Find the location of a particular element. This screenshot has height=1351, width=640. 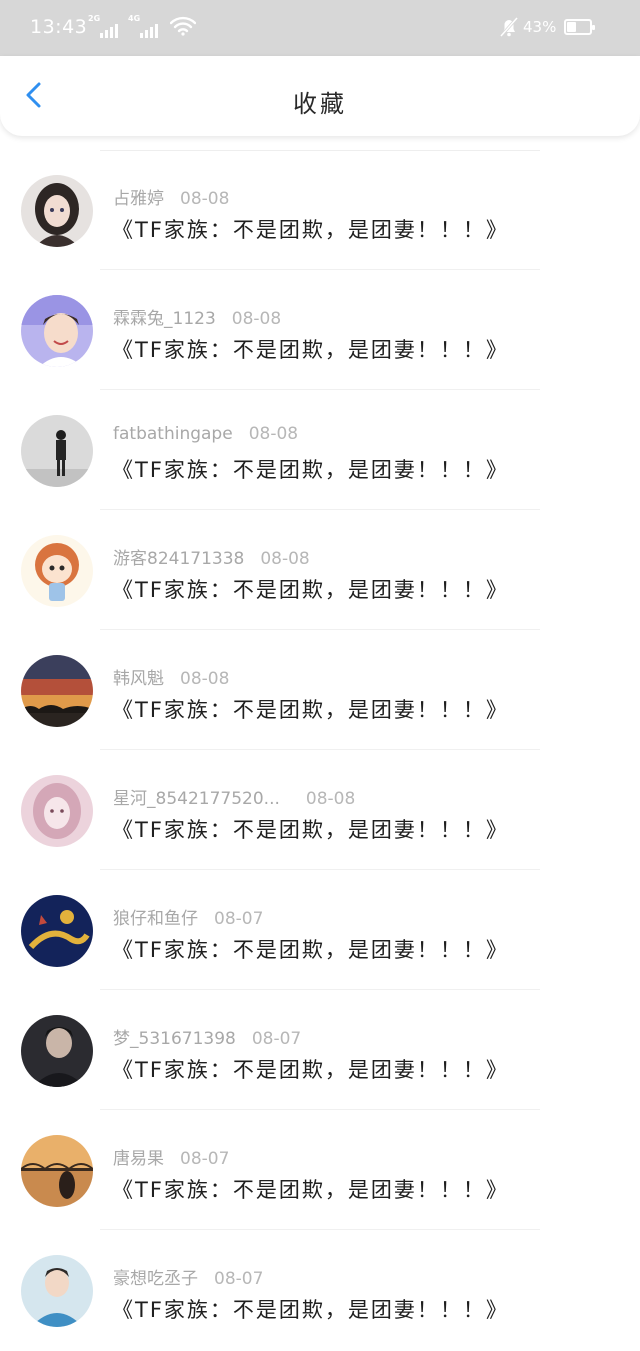

username: 豪想吃丞子 is located at coordinates (155, 1279).